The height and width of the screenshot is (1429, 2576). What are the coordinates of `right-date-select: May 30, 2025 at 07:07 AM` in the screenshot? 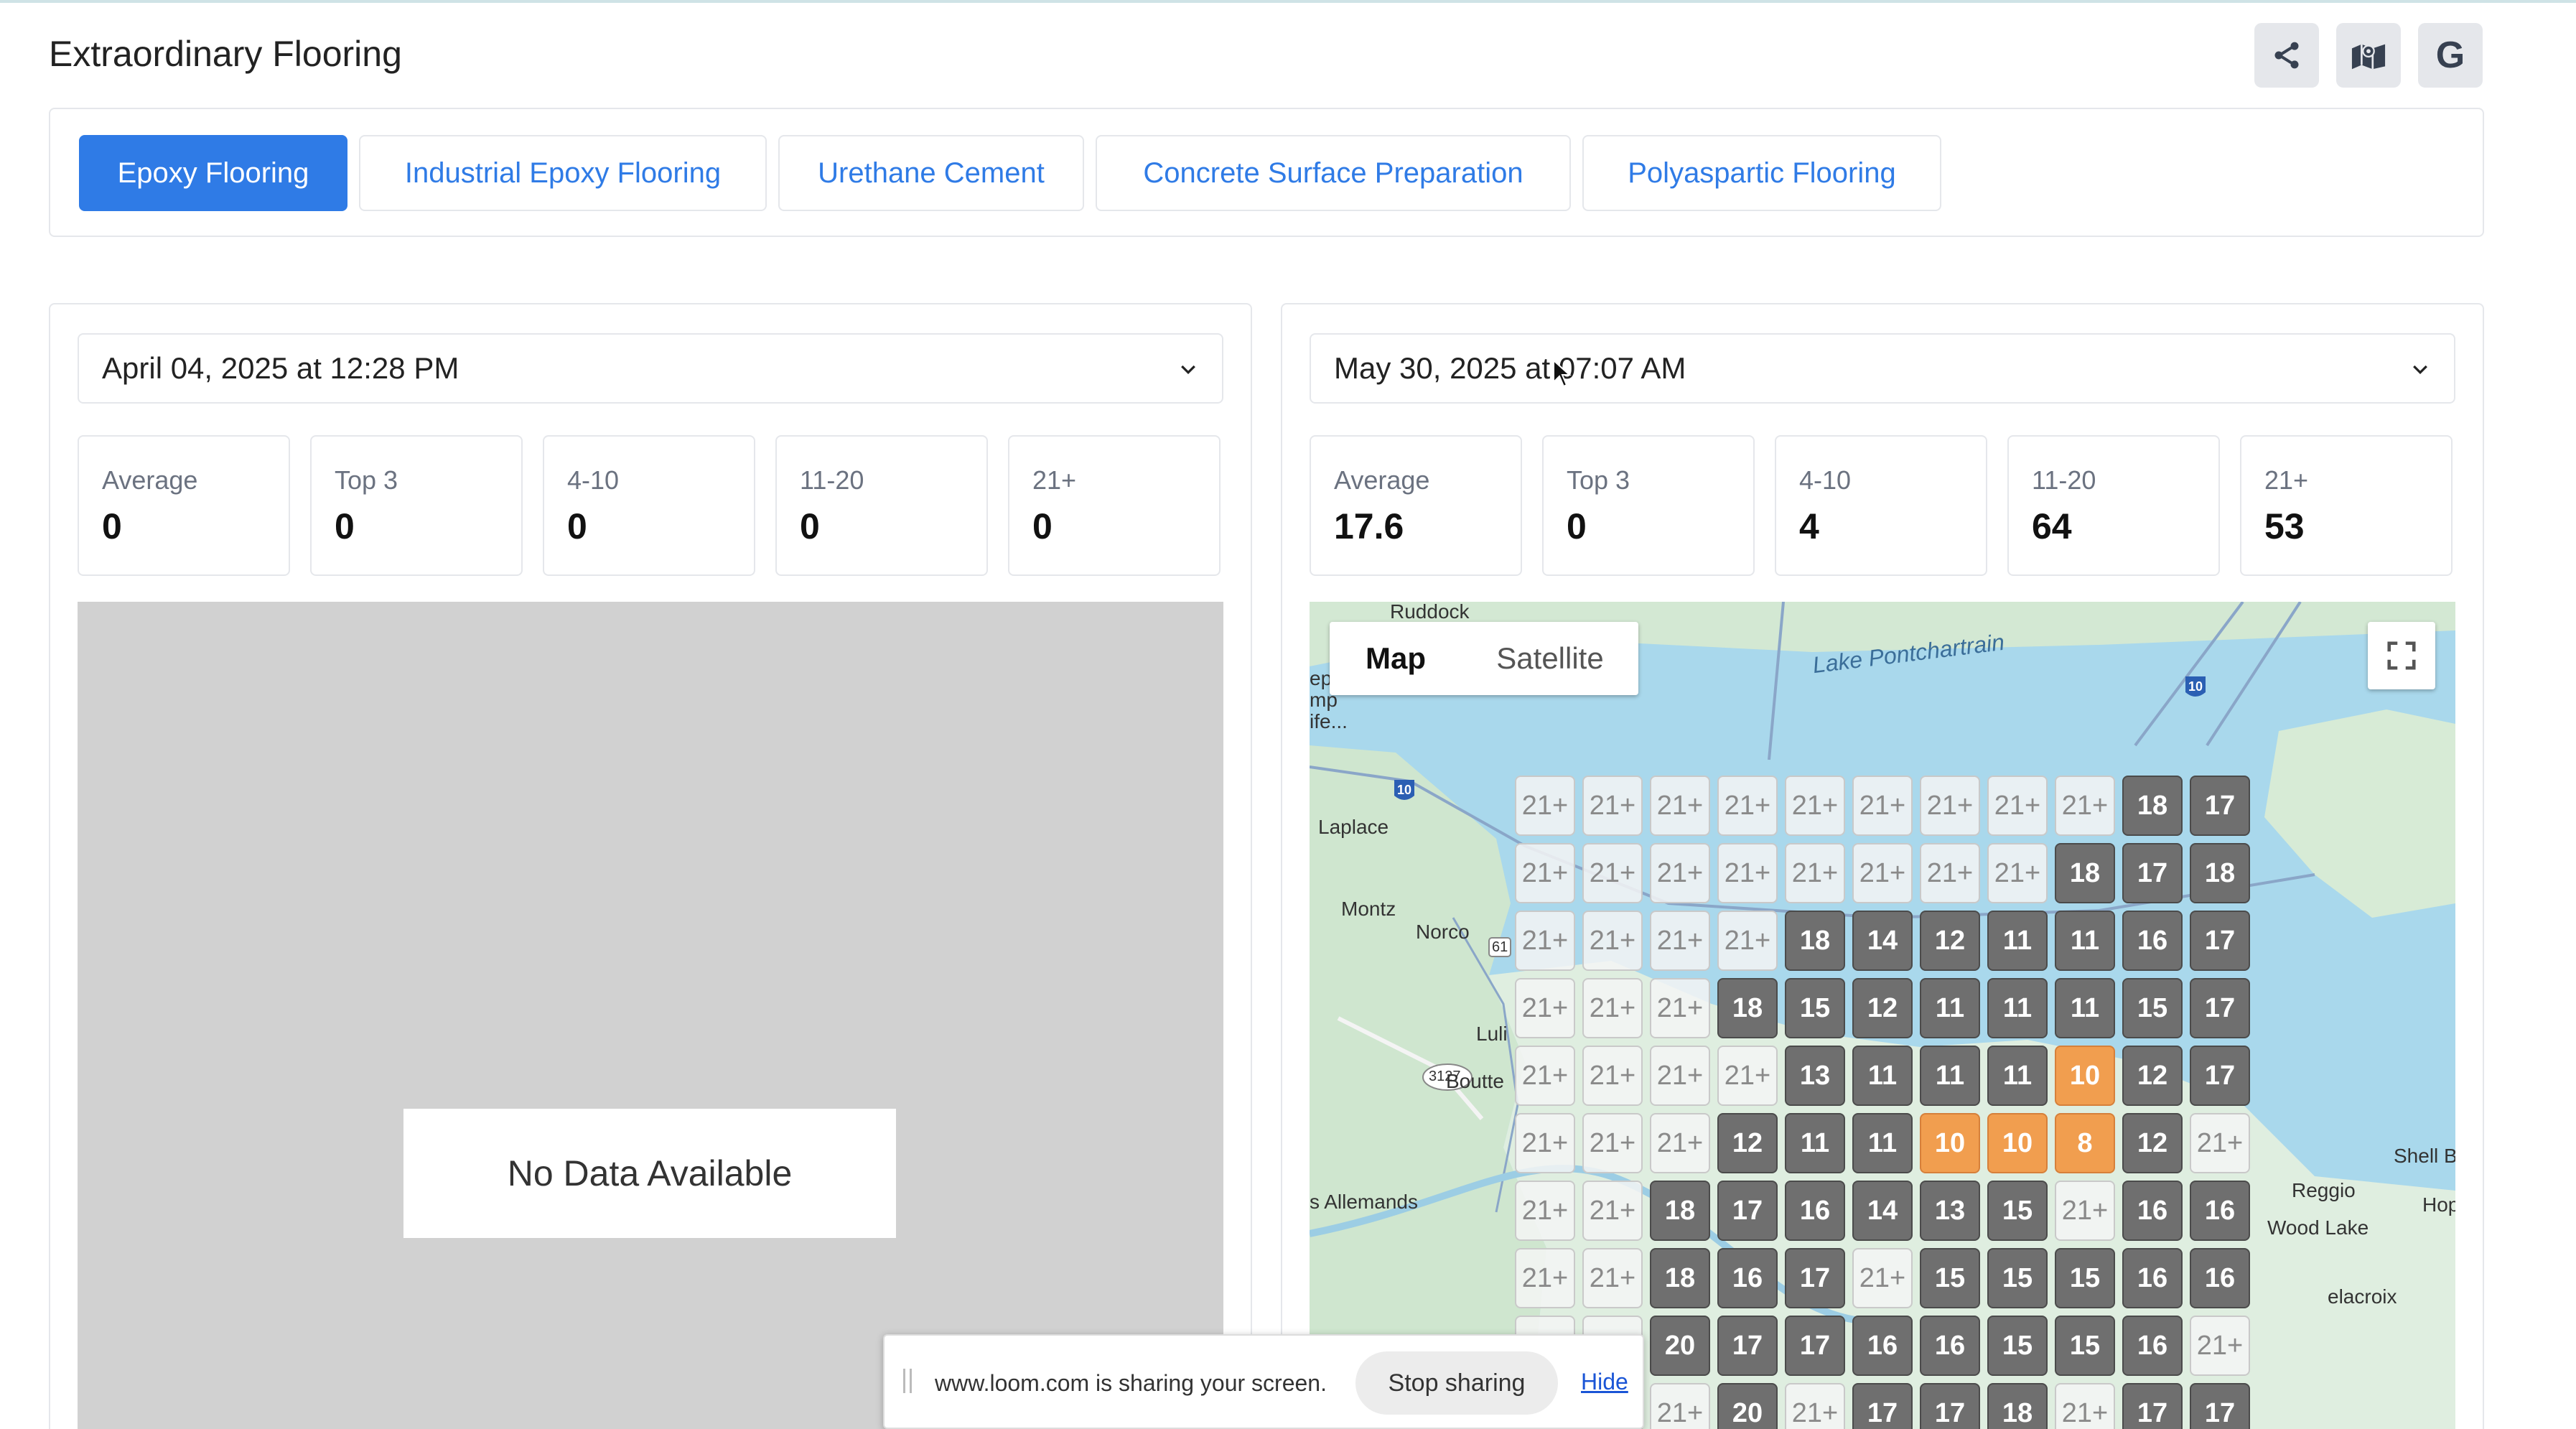 It's located at (1882, 368).